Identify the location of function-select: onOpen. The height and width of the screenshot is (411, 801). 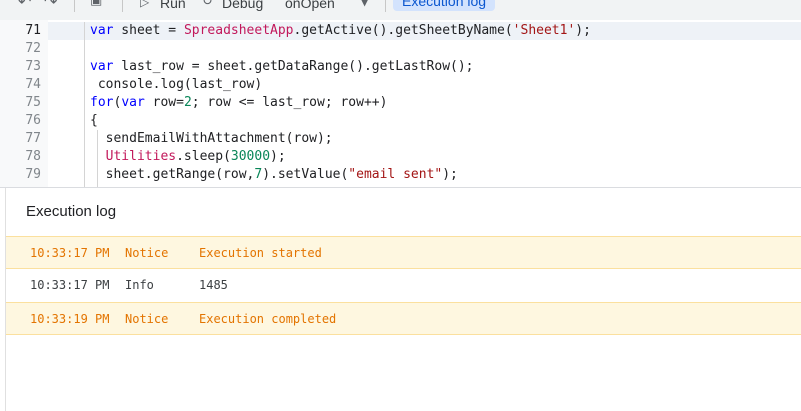
(310, 6).